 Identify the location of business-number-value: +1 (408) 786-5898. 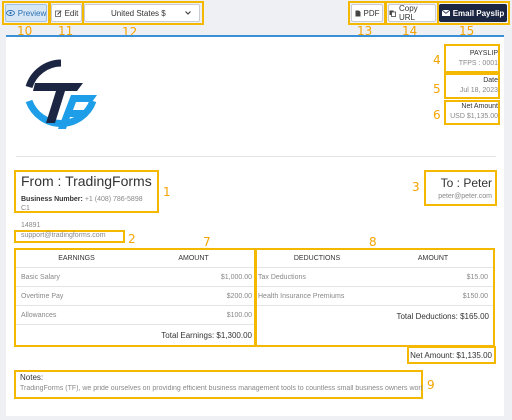
(113, 199).